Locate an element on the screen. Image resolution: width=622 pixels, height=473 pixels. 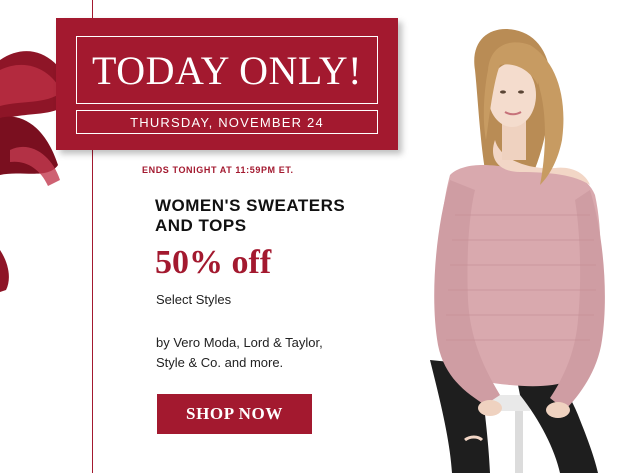
shop-now-label: SHOP NOW is located at coordinates (234, 413).